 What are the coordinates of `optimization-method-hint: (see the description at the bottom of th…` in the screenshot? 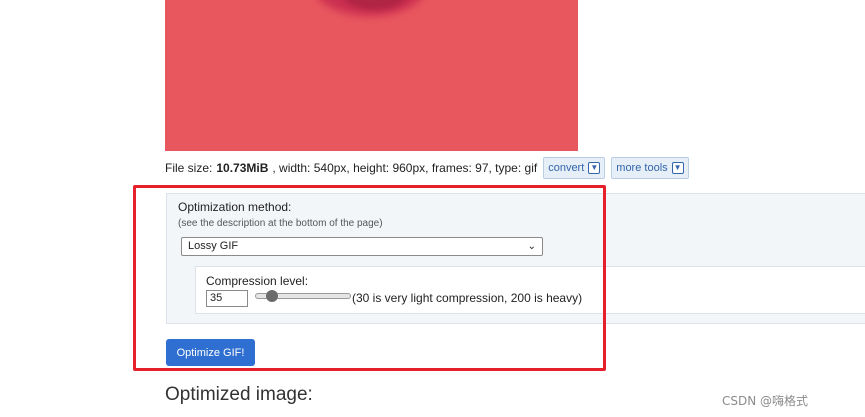 It's located at (280, 223).